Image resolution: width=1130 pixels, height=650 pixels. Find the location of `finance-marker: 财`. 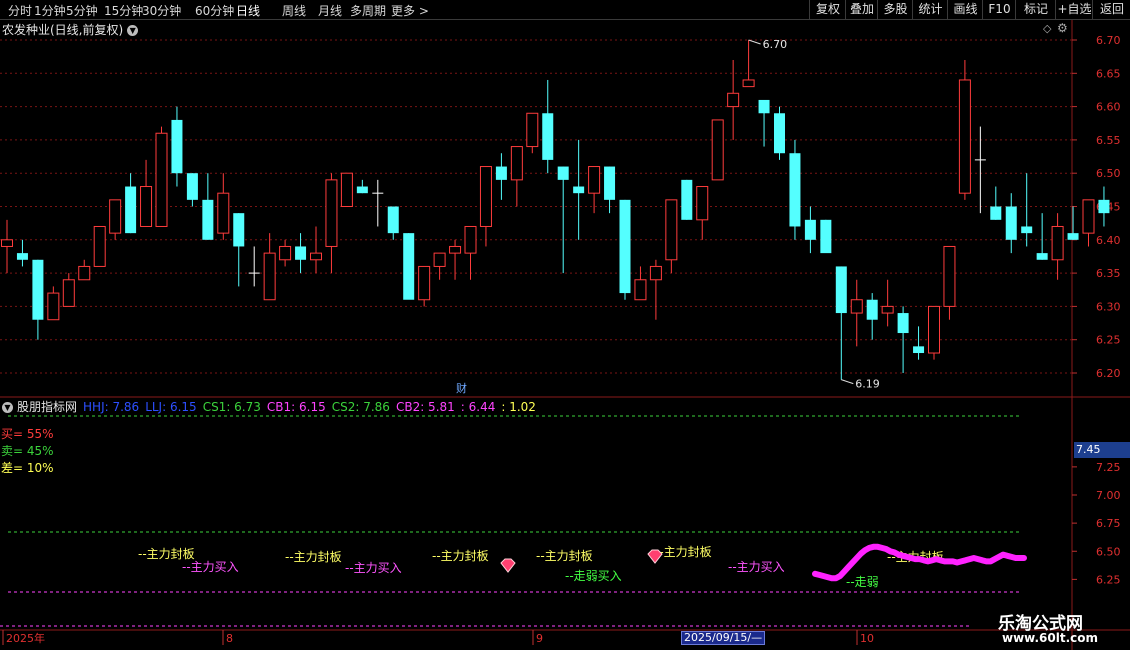

finance-marker: 财 is located at coordinates (461, 388).